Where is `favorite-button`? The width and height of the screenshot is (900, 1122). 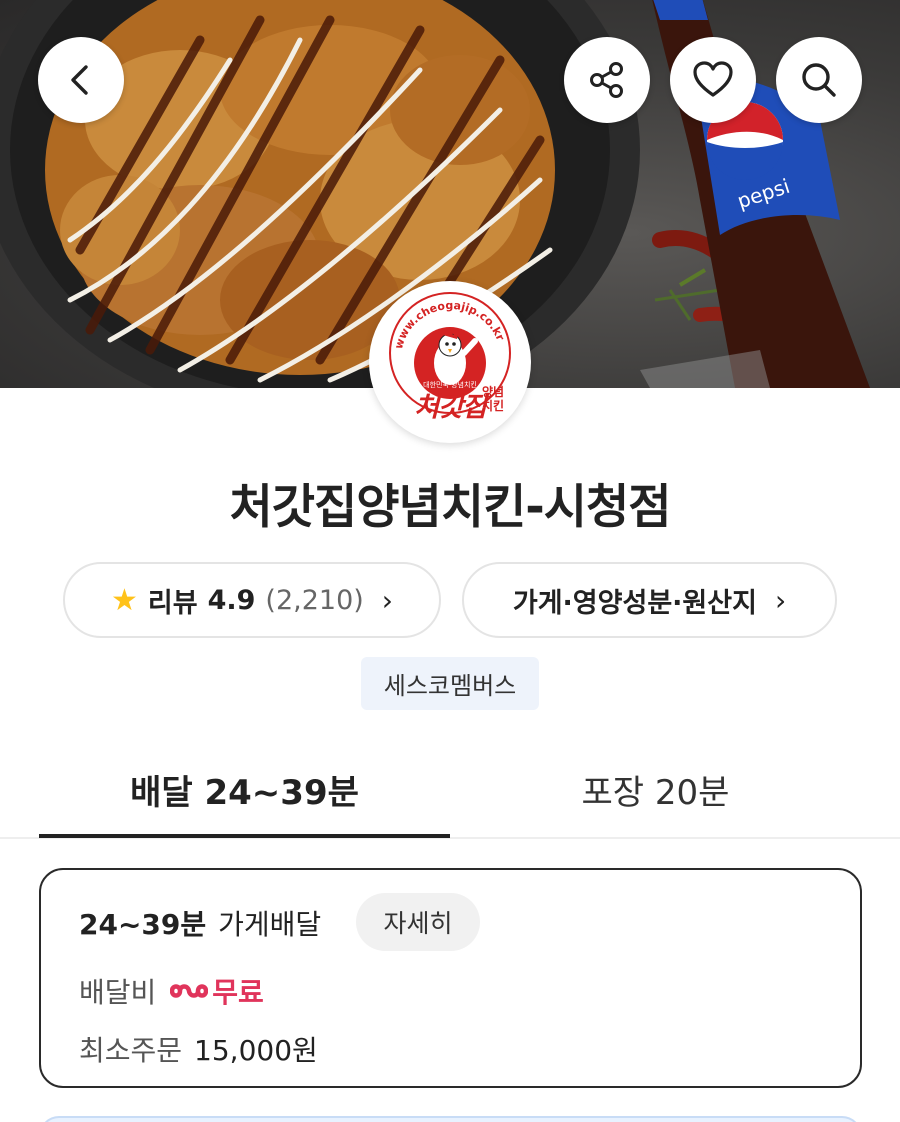 favorite-button is located at coordinates (713, 80).